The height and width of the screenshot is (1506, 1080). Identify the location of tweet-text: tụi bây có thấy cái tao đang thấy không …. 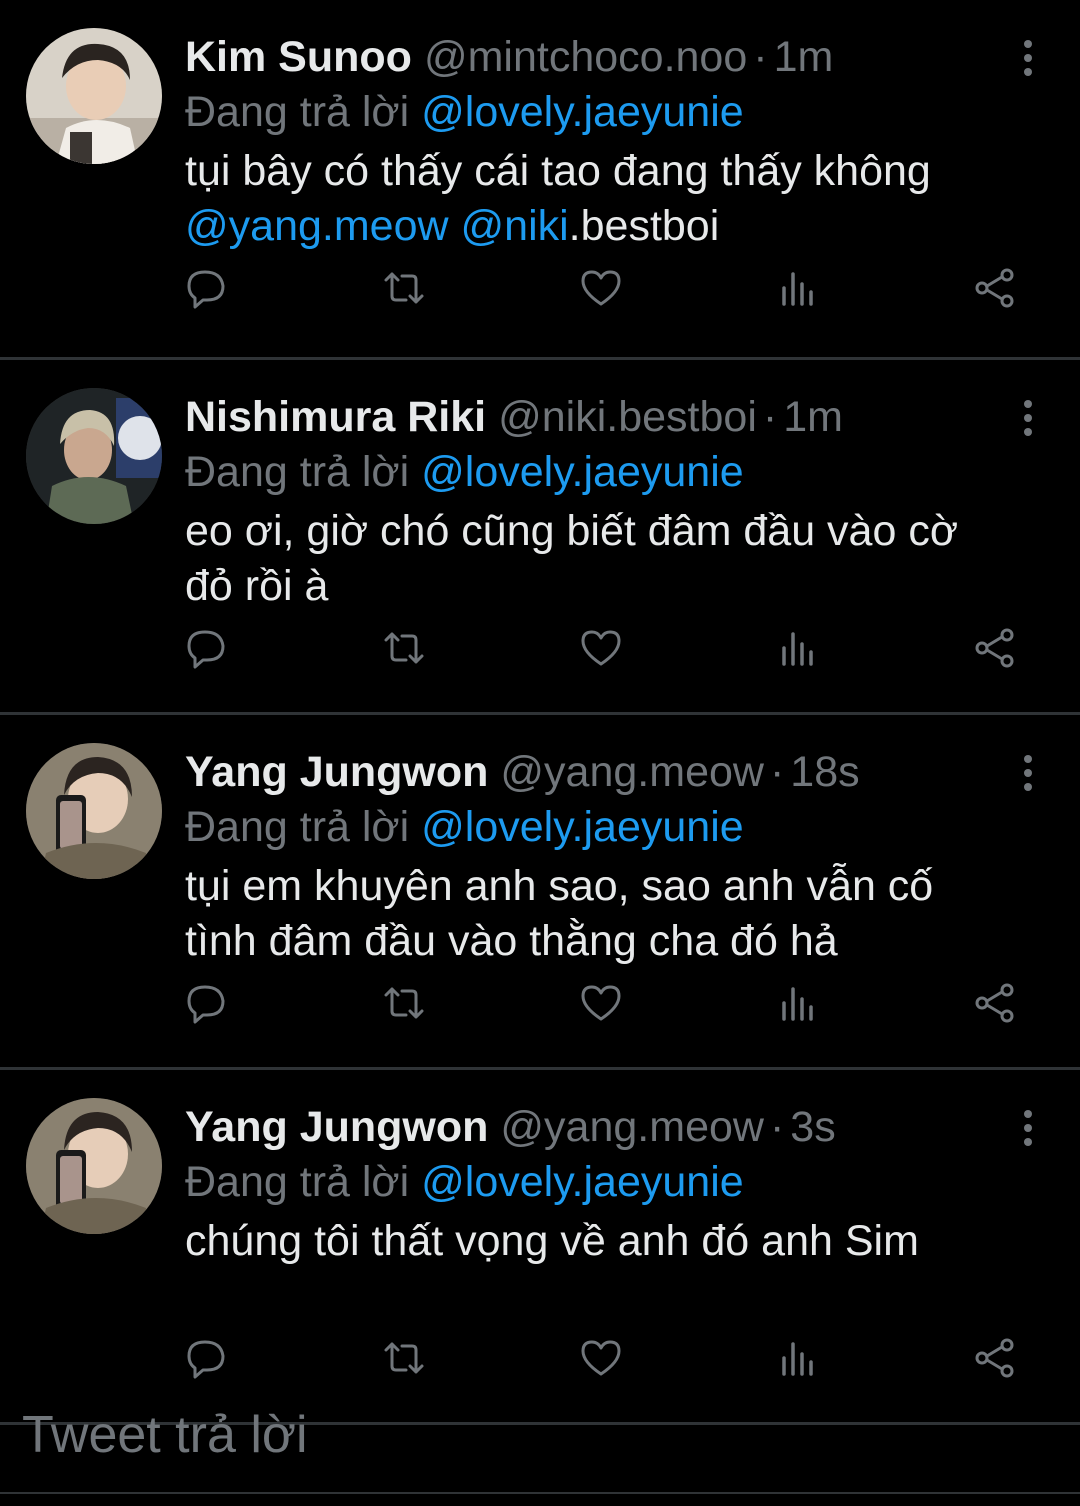
(597, 199).